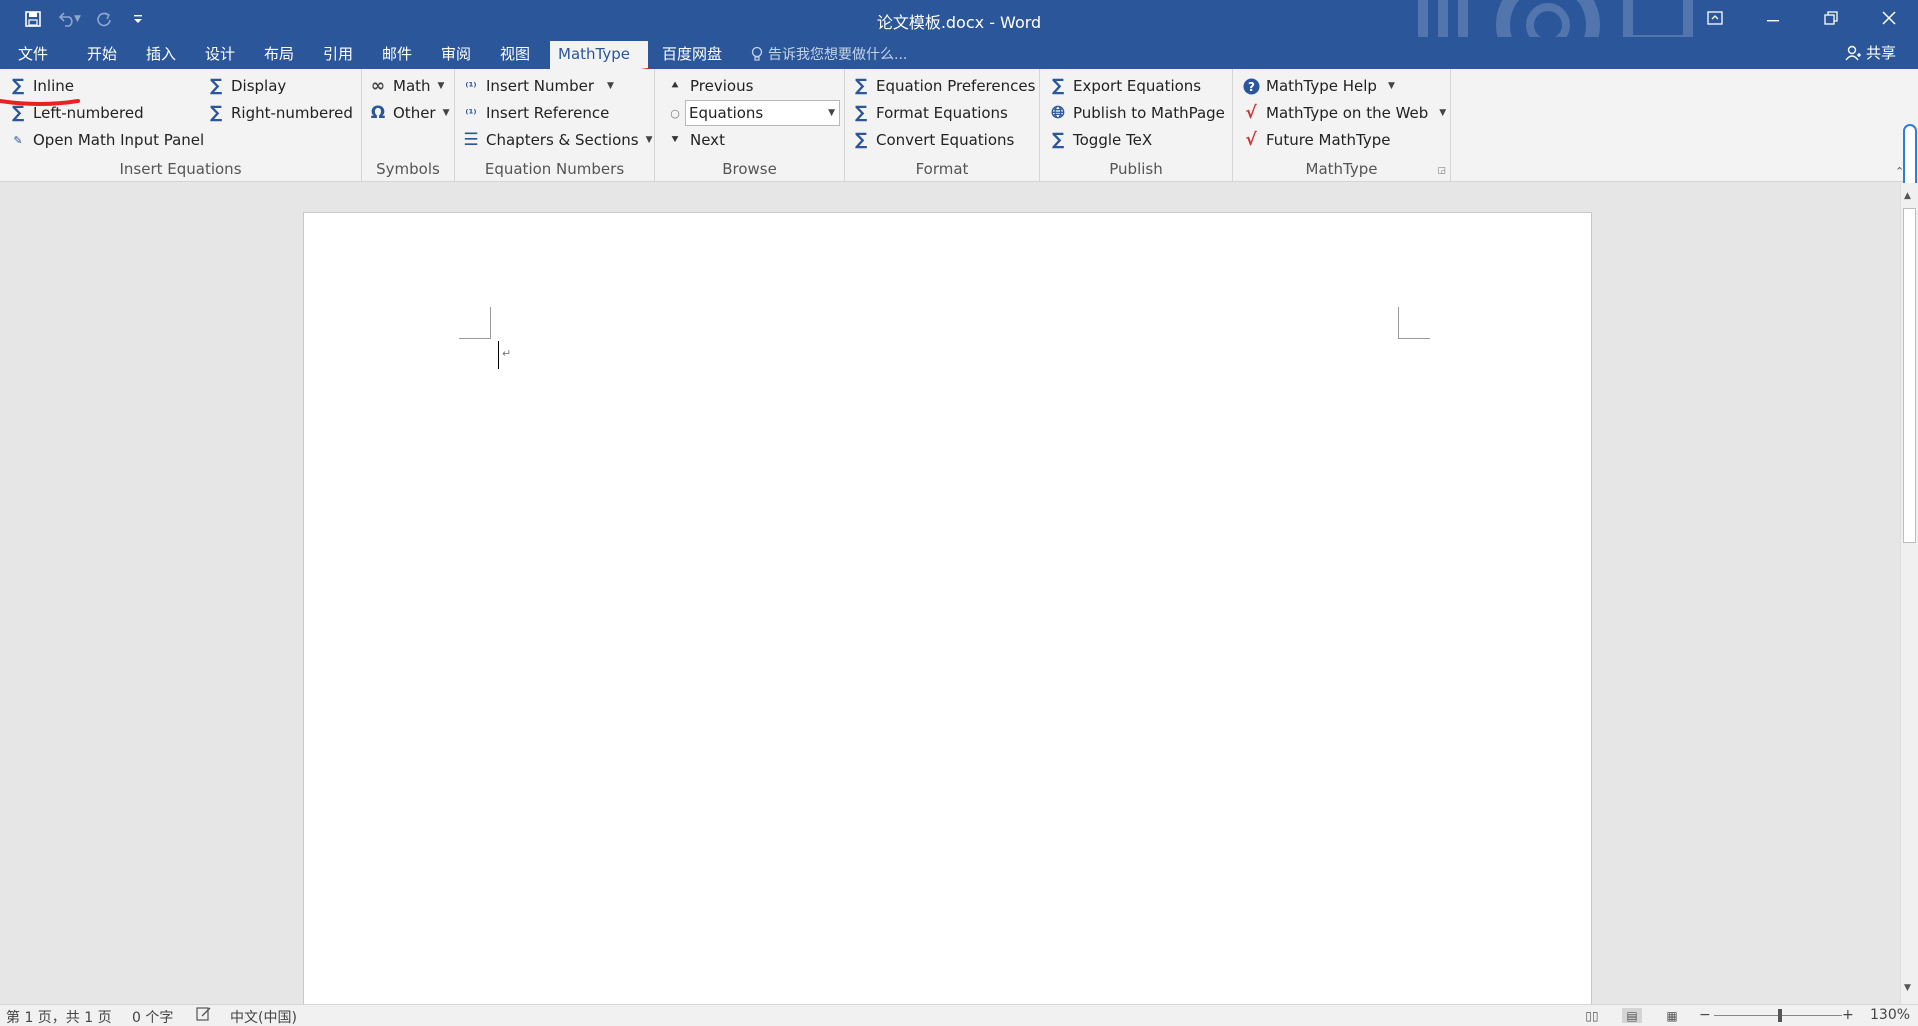  Describe the element at coordinates (1672, 1015) in the screenshot. I see `web-layout-button: ▦` at that location.